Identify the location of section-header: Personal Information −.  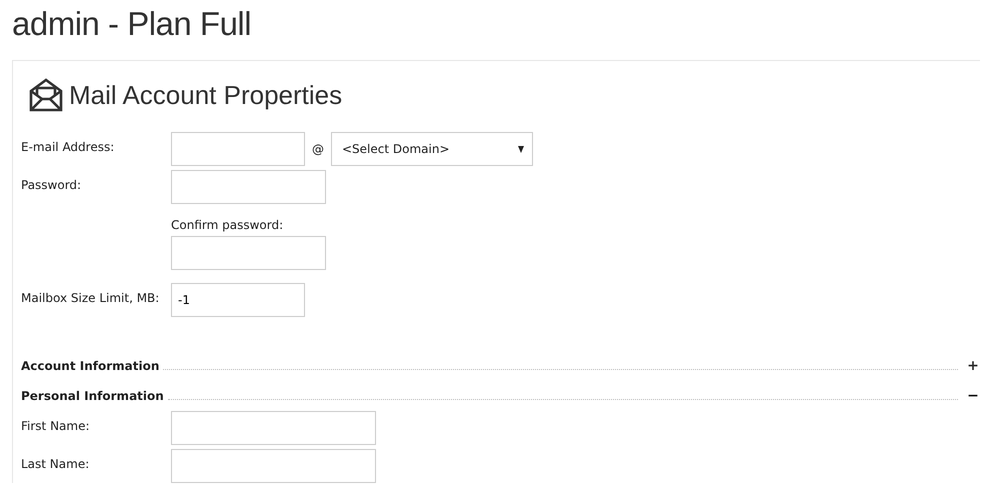
(500, 396).